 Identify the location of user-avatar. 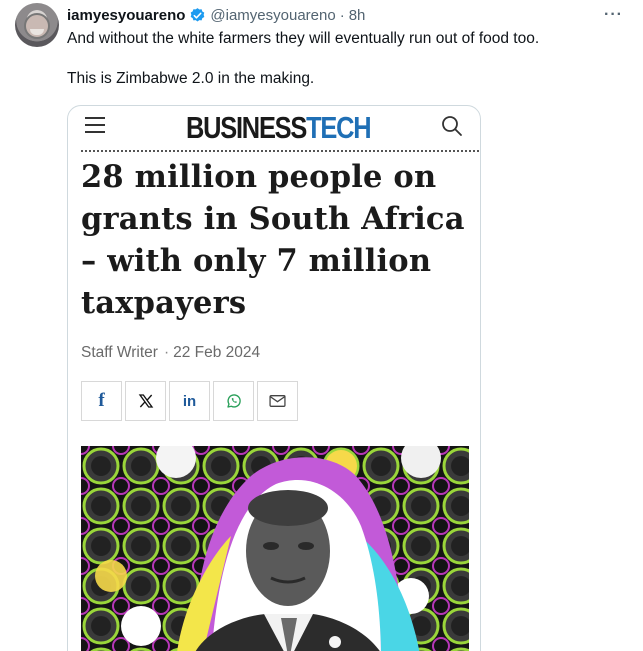
(37, 25).